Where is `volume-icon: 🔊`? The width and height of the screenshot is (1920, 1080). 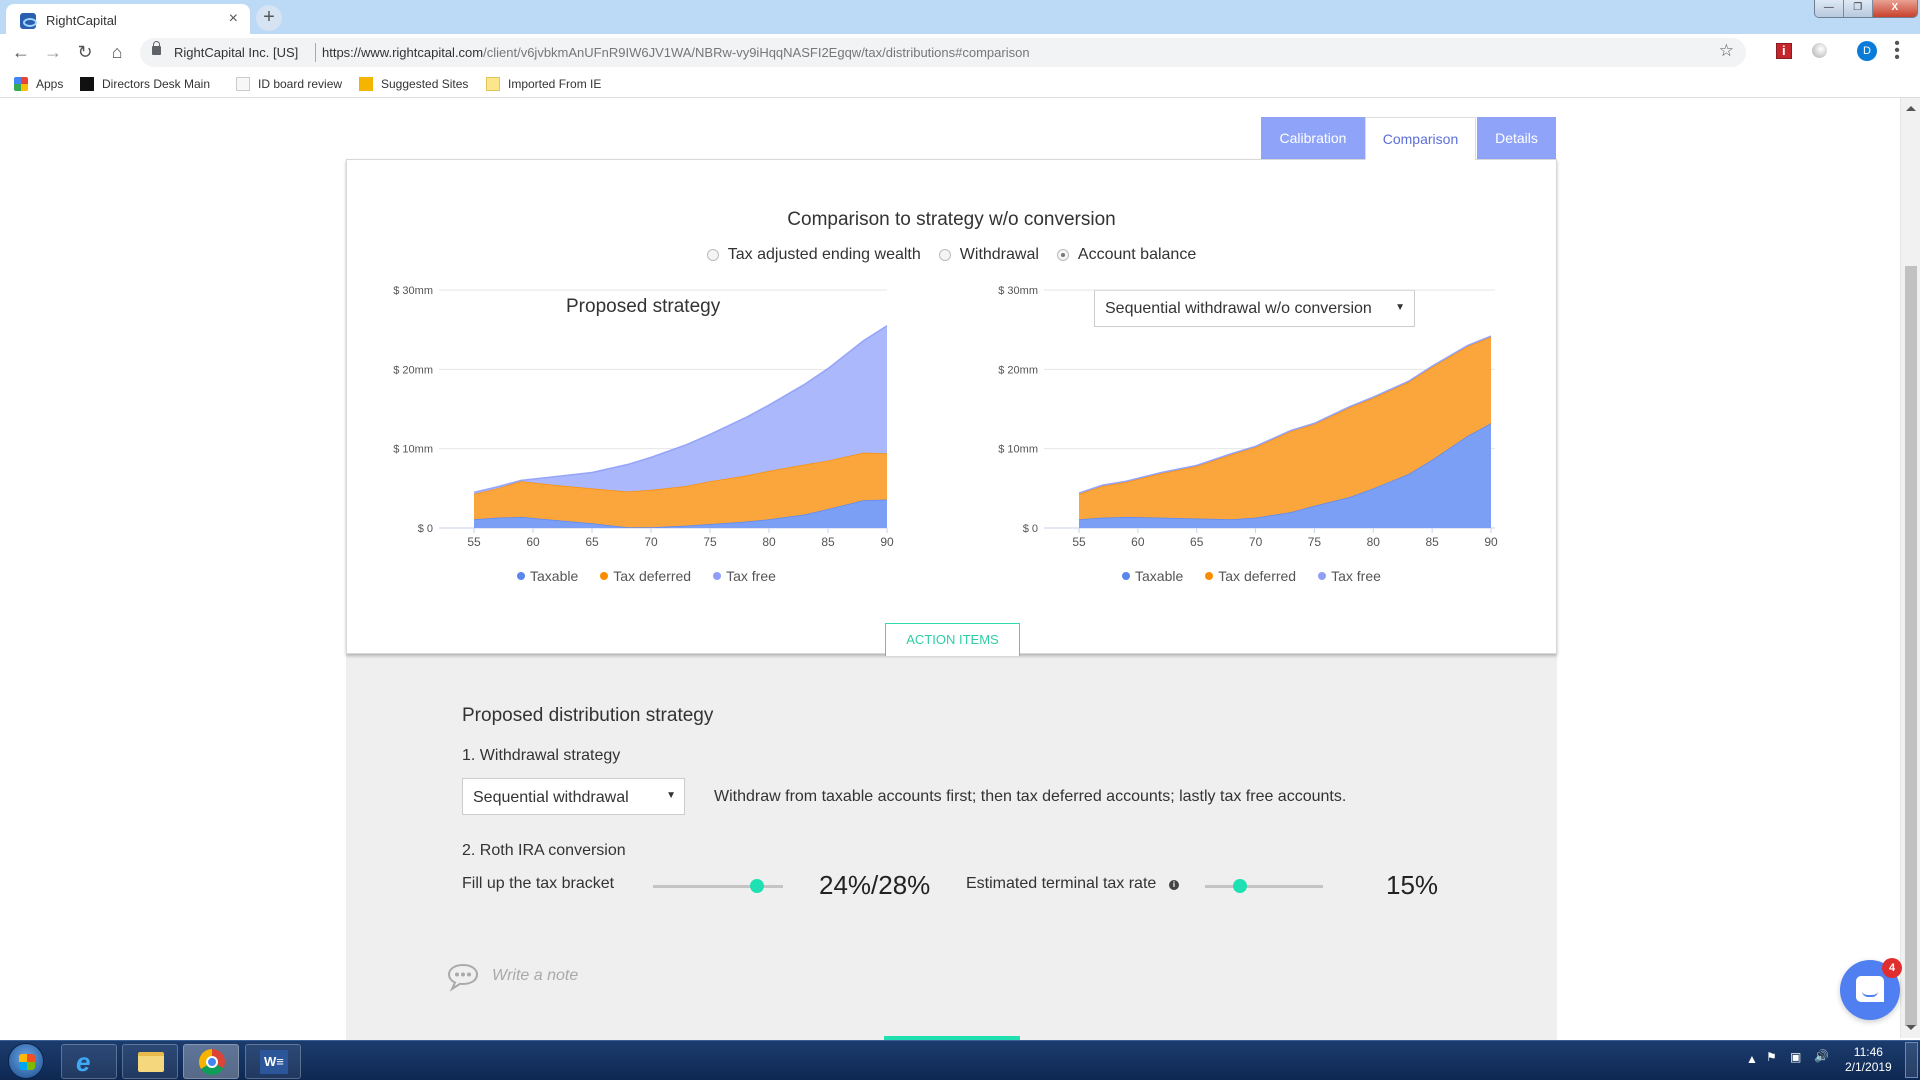 volume-icon: 🔊 is located at coordinates (1821, 1056).